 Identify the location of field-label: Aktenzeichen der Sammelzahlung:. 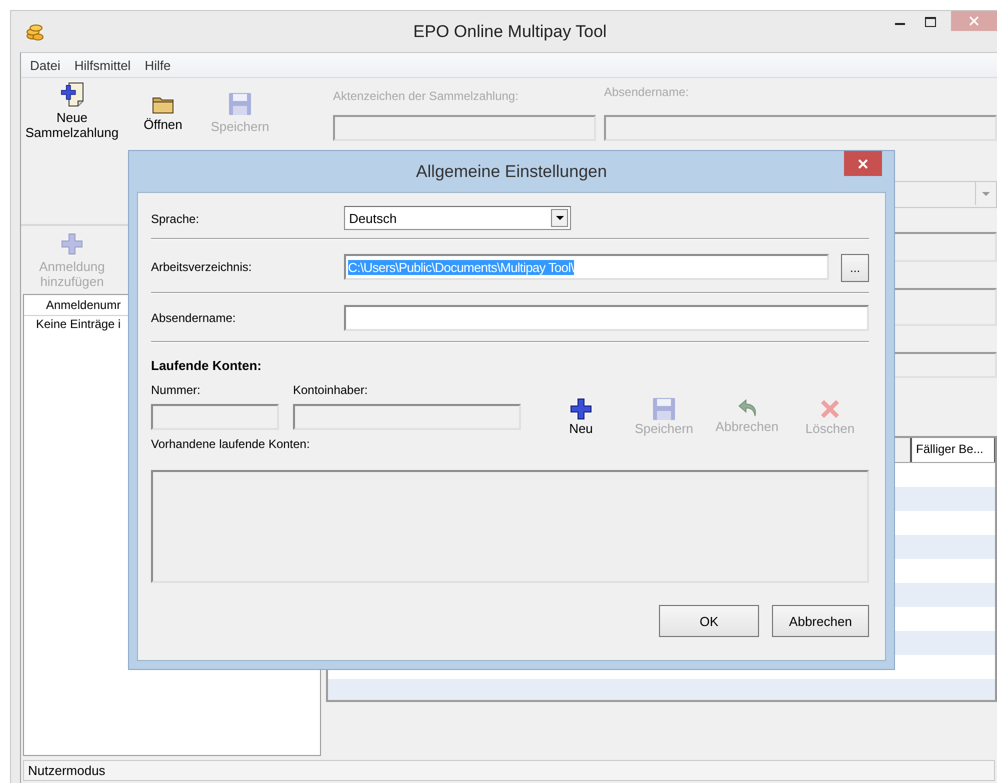
(426, 97).